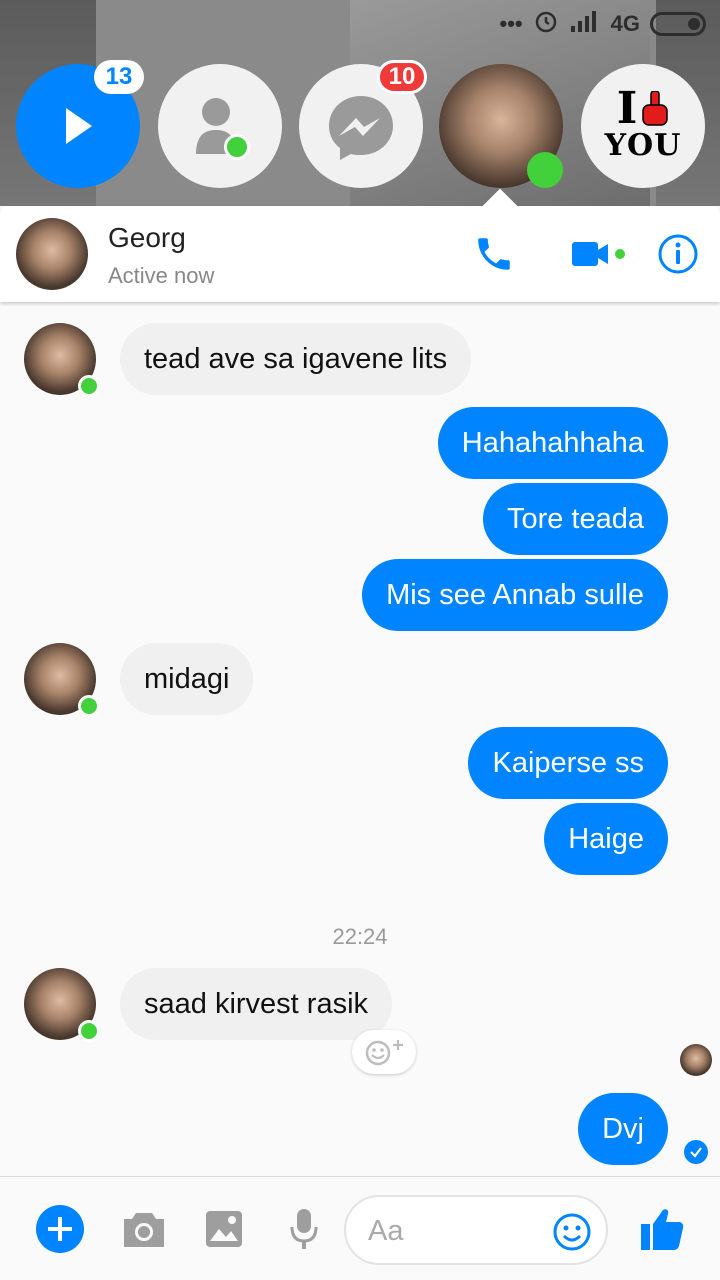 This screenshot has width=720, height=1280. I want to click on chat-head-main: 13, so click(80, 124).